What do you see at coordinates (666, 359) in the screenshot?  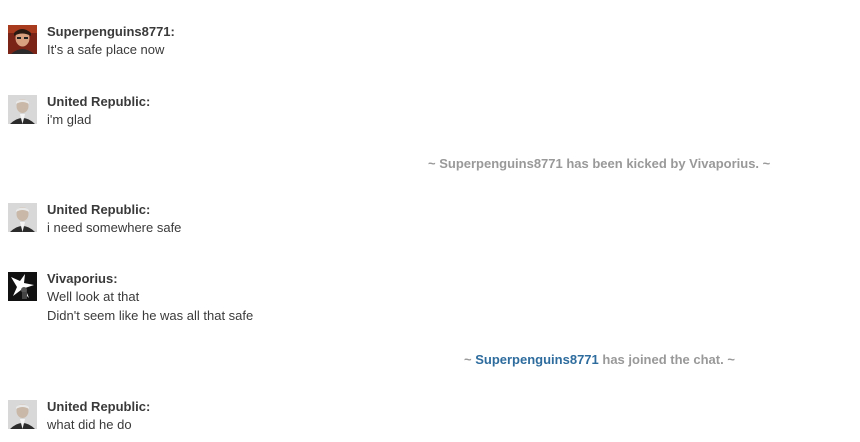 I see `alert-suffix: has joined the chat. ~` at bounding box center [666, 359].